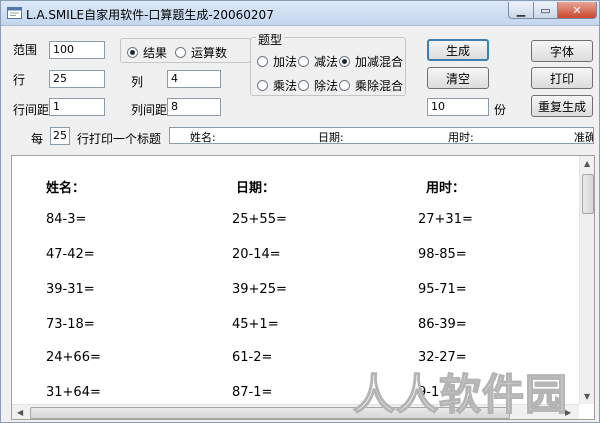 The height and width of the screenshot is (423, 600). I want to click on clear-button: 清空, so click(458, 78).